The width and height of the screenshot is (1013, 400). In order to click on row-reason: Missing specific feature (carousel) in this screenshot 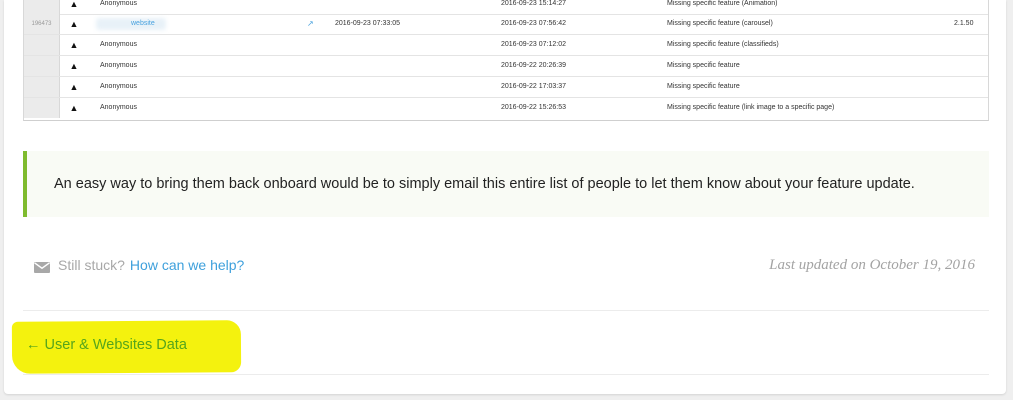, I will do `click(720, 23)`.